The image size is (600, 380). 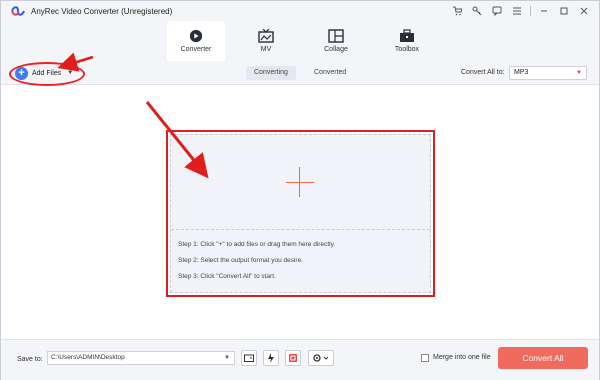 I want to click on minimize-icon, so click(x=544, y=11).